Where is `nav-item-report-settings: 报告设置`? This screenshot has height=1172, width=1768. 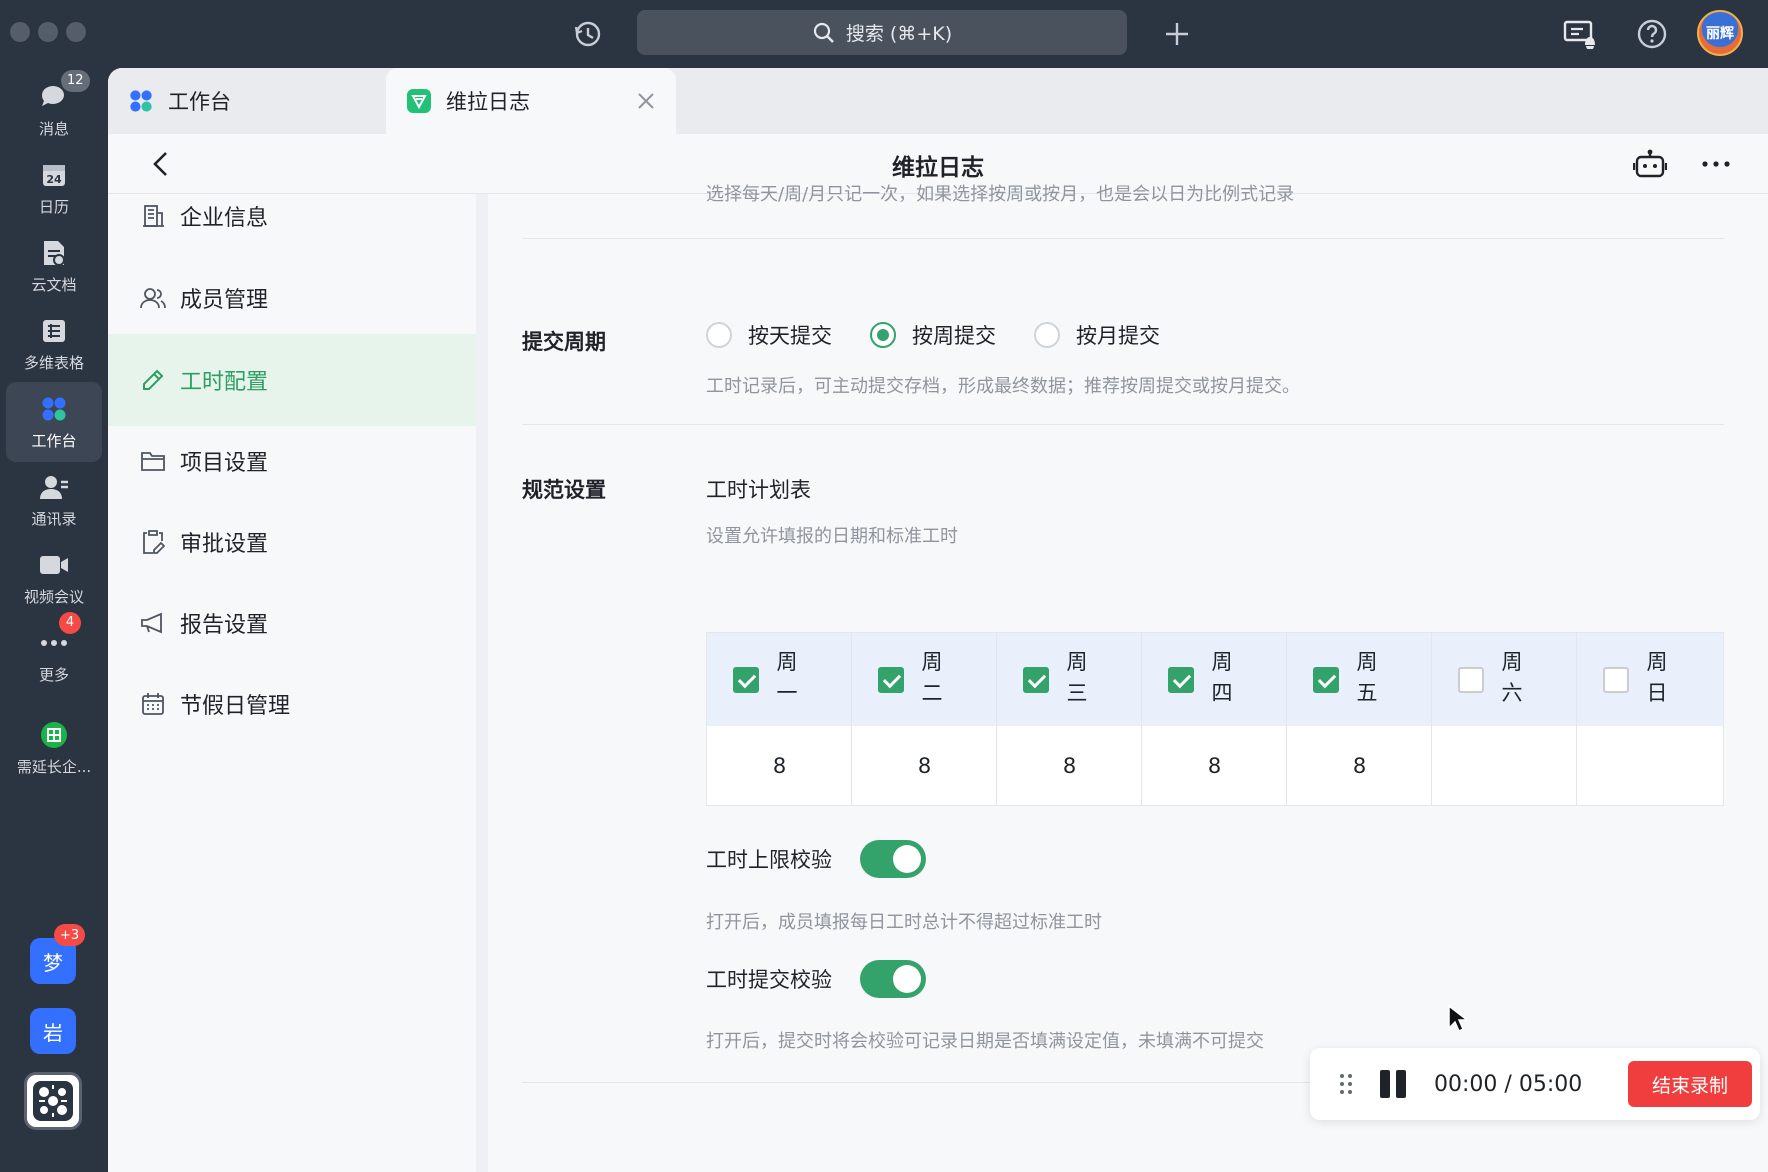
nav-item-report-settings: 报告设置 is located at coordinates (292, 623).